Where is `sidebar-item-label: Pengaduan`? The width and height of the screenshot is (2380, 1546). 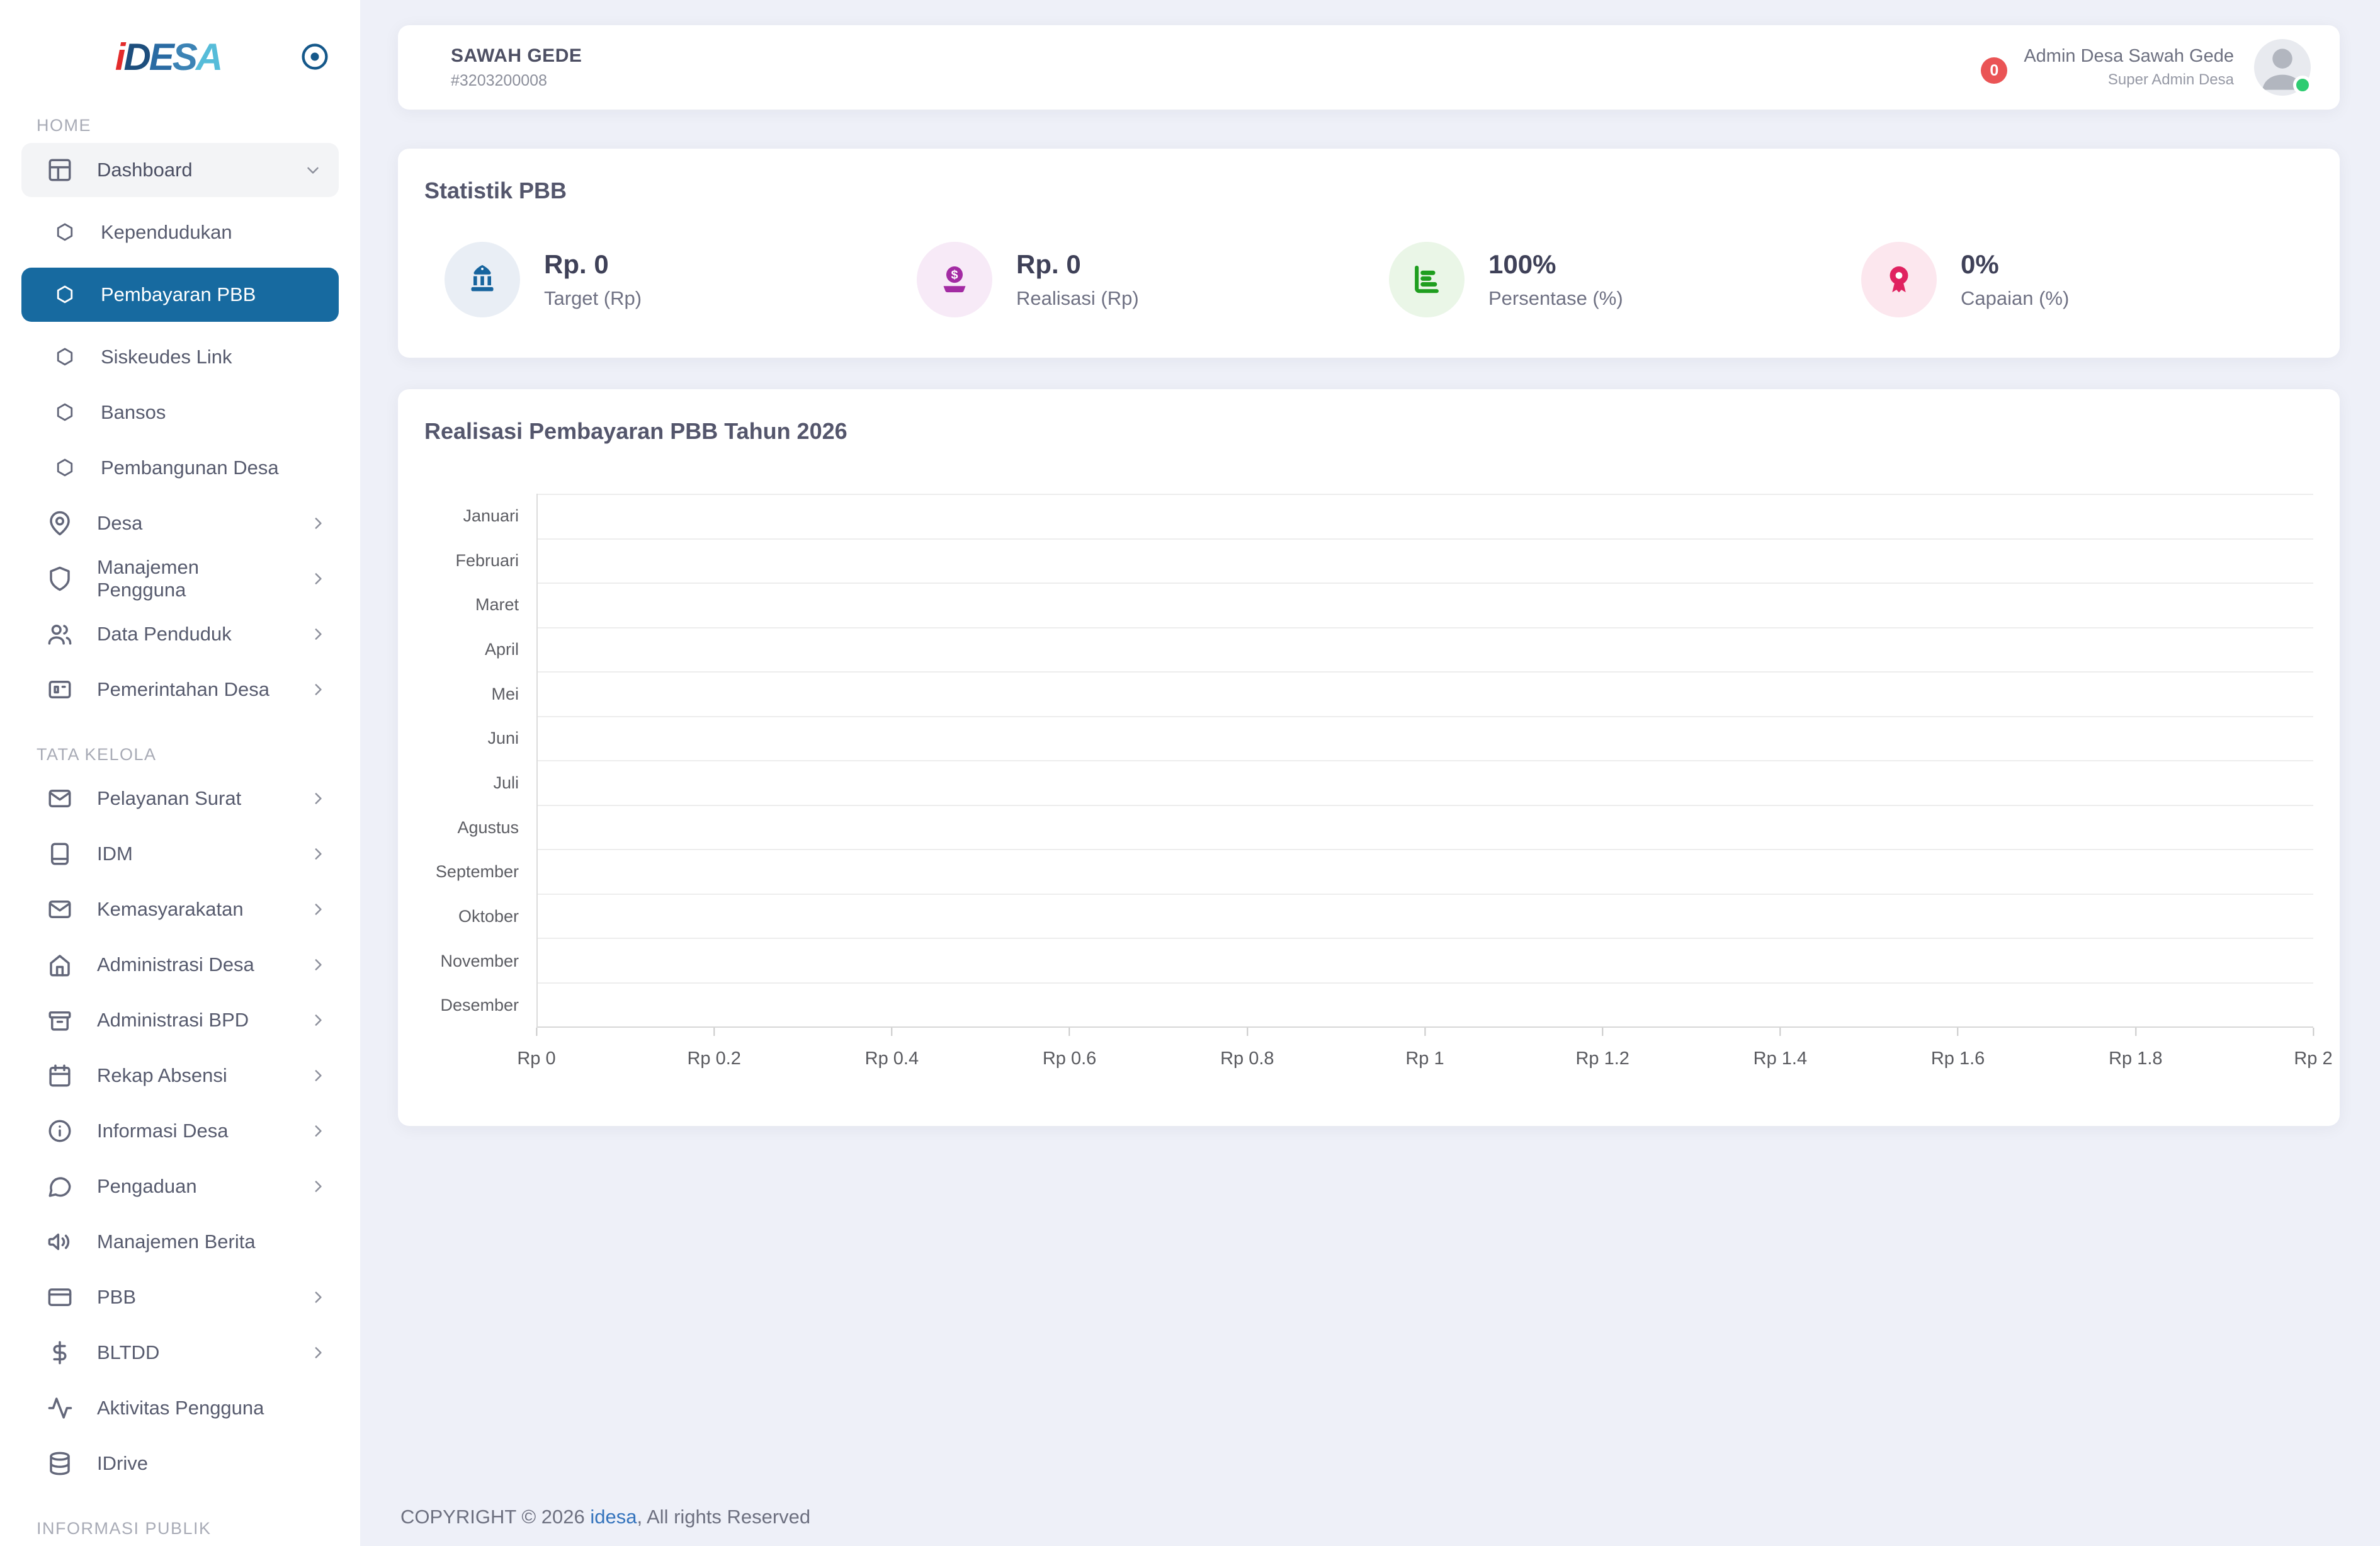
sidebar-item-label: Pengaduan is located at coordinates (147, 1186).